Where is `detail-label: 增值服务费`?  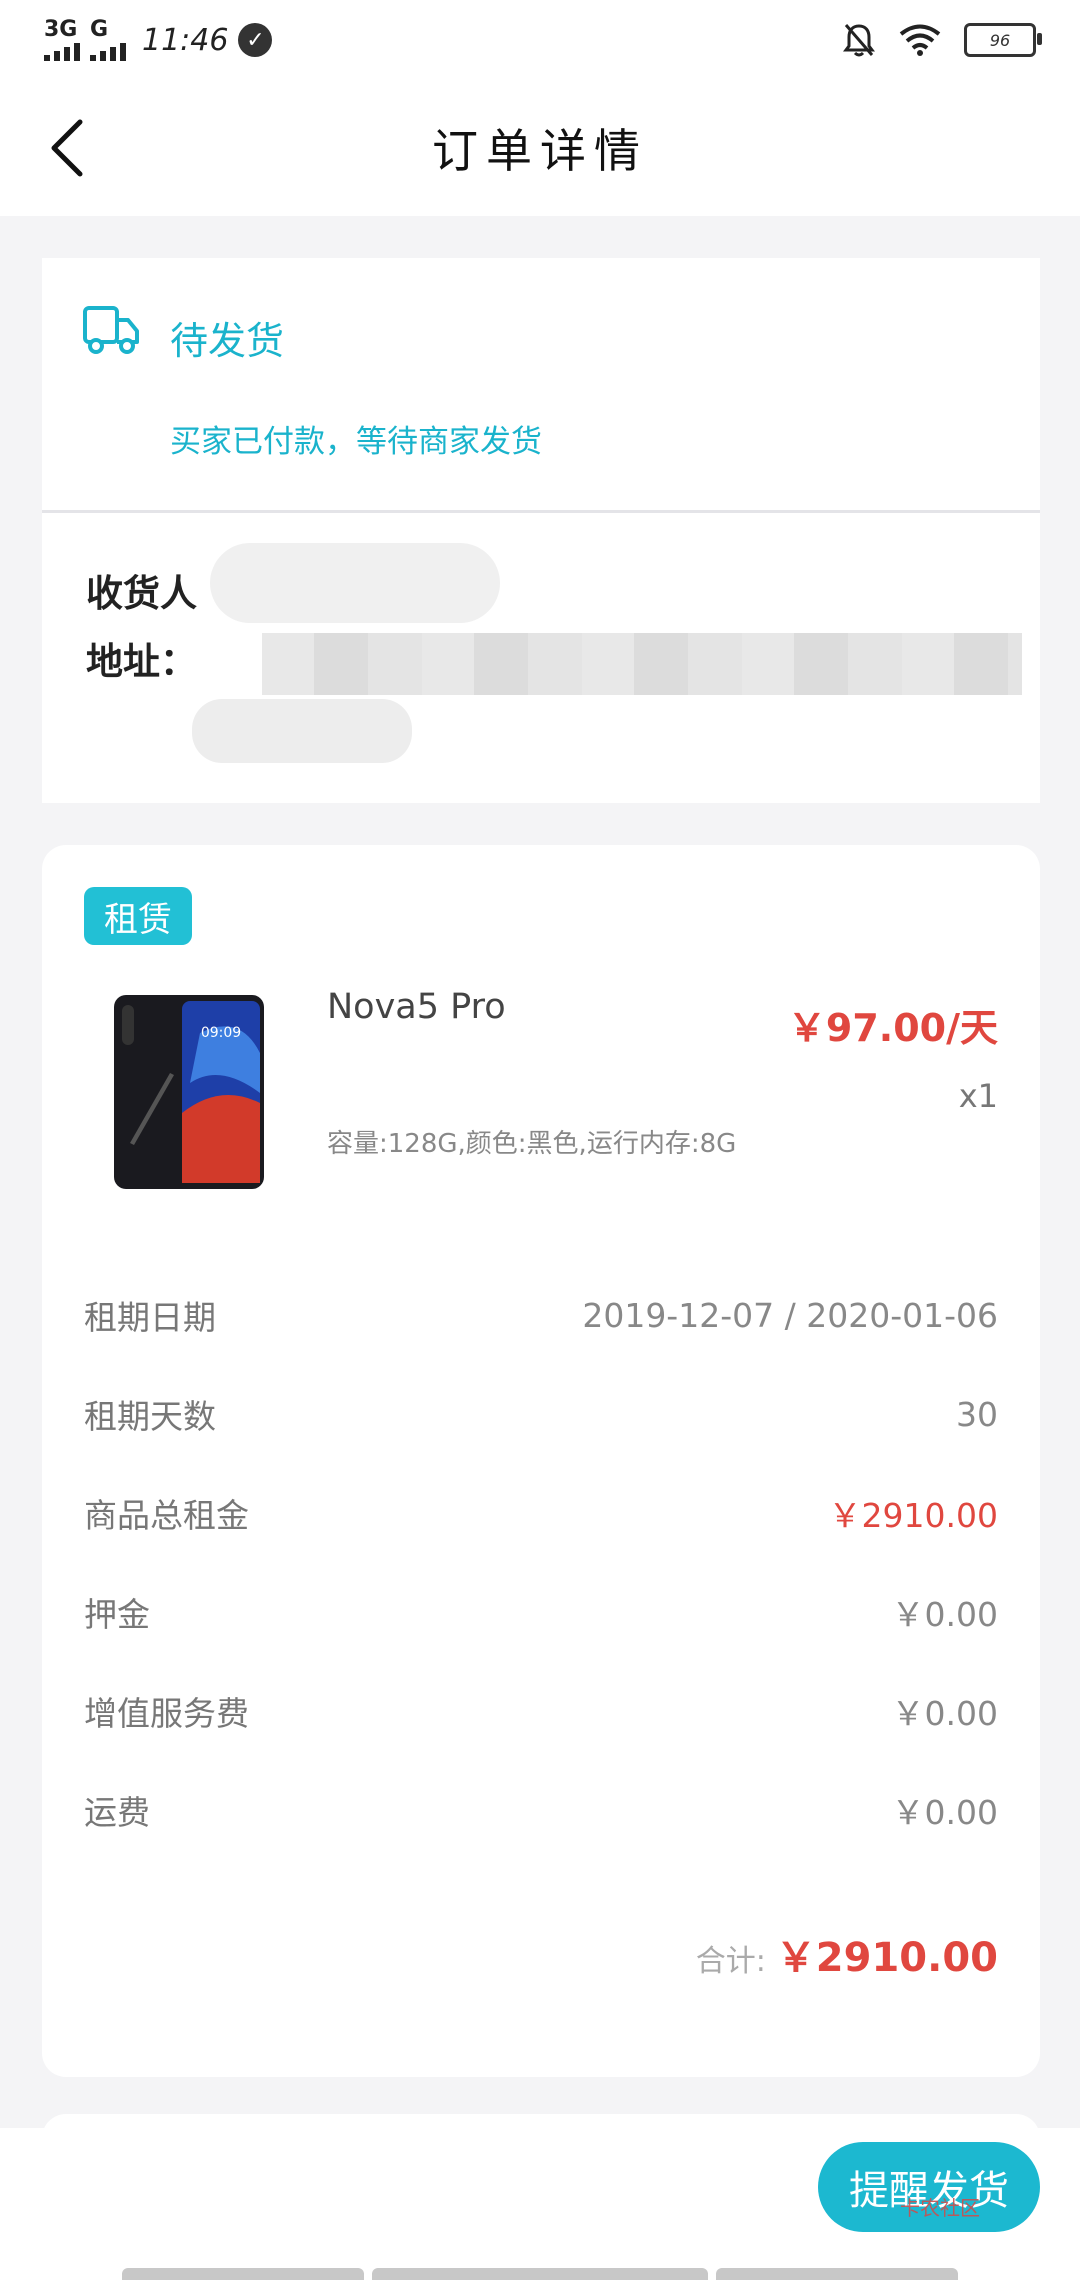
detail-label: 增值服务费 is located at coordinates (166, 1713).